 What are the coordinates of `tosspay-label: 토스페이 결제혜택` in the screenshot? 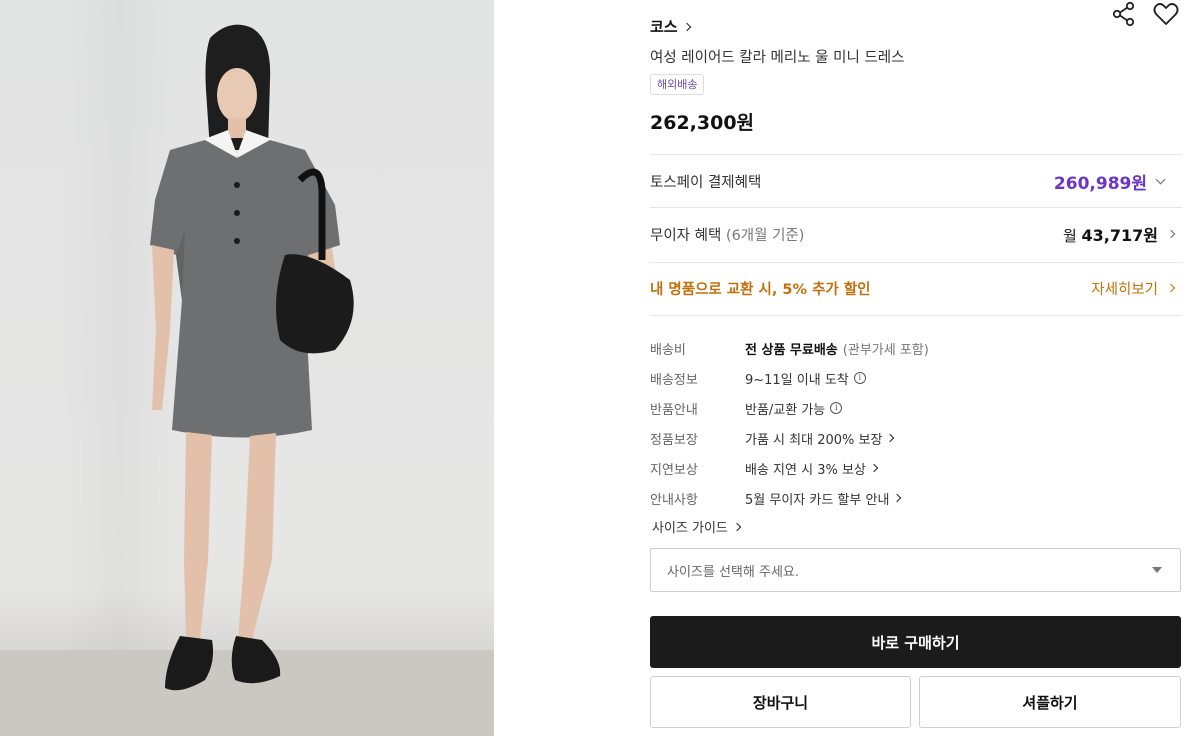 It's located at (706, 182).